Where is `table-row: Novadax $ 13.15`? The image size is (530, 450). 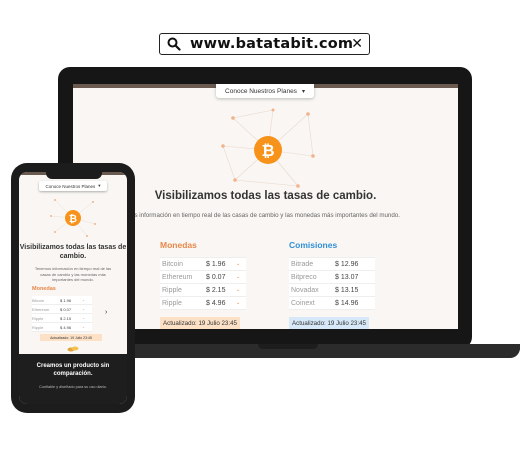
table-row: Novadax $ 13.15 is located at coordinates (332, 290).